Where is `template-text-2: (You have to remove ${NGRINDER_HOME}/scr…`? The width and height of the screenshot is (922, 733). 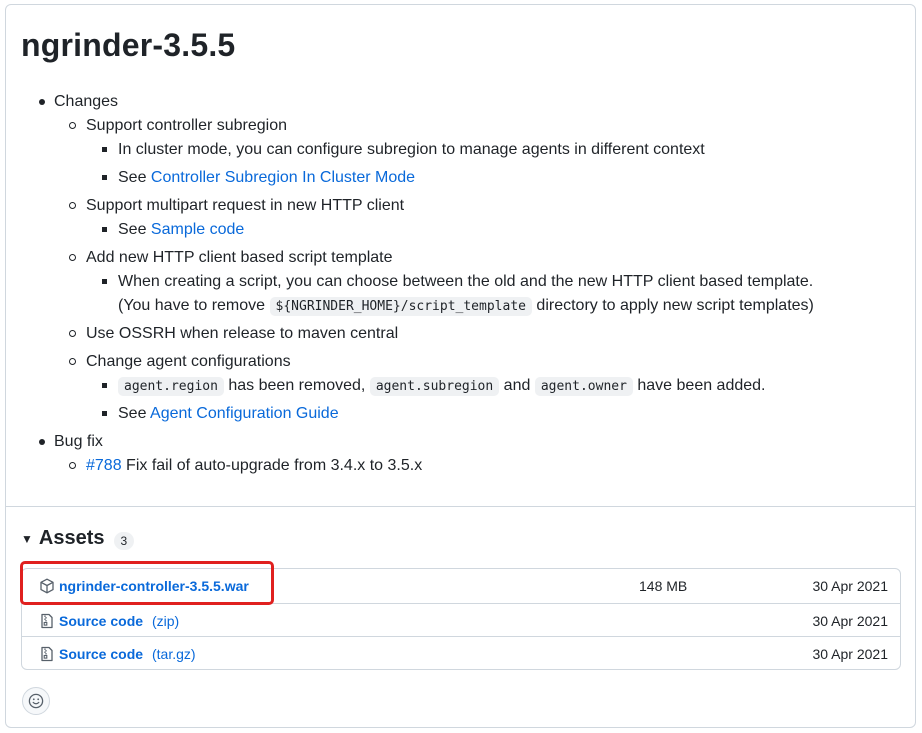
template-text-2: (You have to remove ${NGRINDER_HOME}/scr… is located at coordinates (466, 306).